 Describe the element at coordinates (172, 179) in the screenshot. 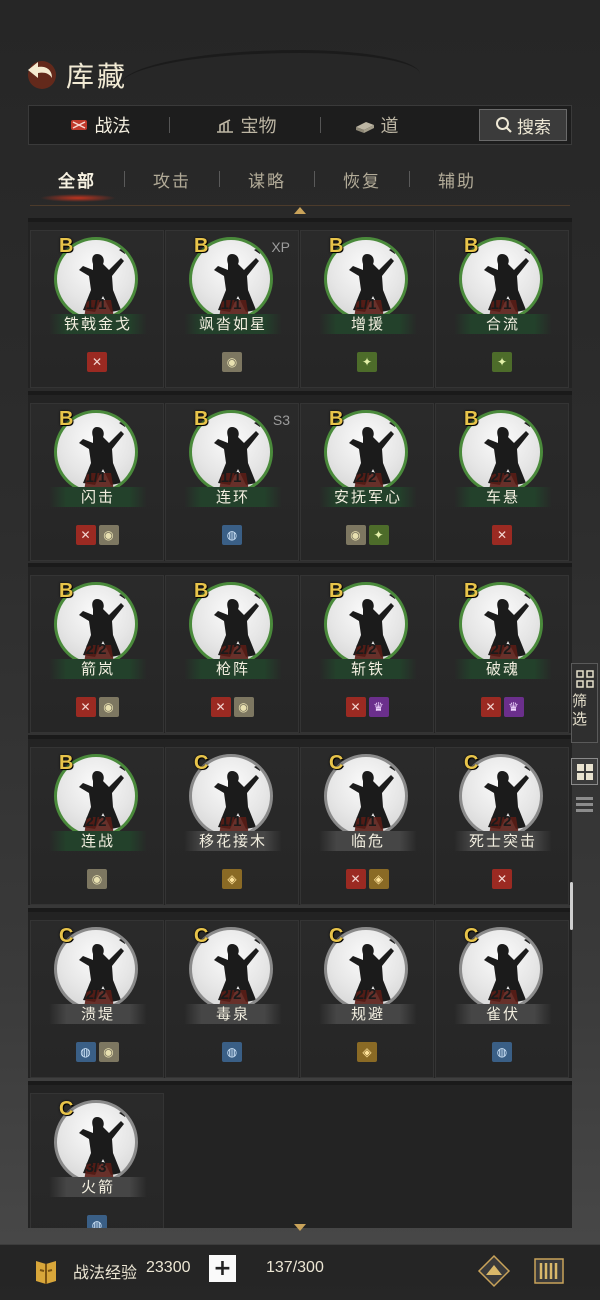

I see `subtab-attack: 攻击` at that location.